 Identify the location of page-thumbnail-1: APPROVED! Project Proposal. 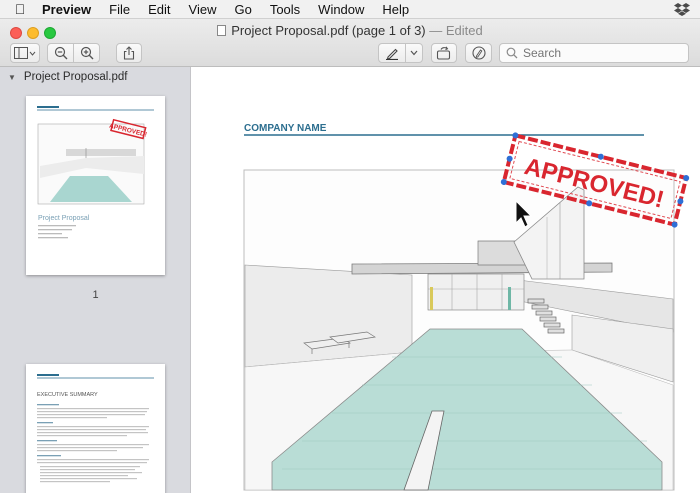
(95, 185).